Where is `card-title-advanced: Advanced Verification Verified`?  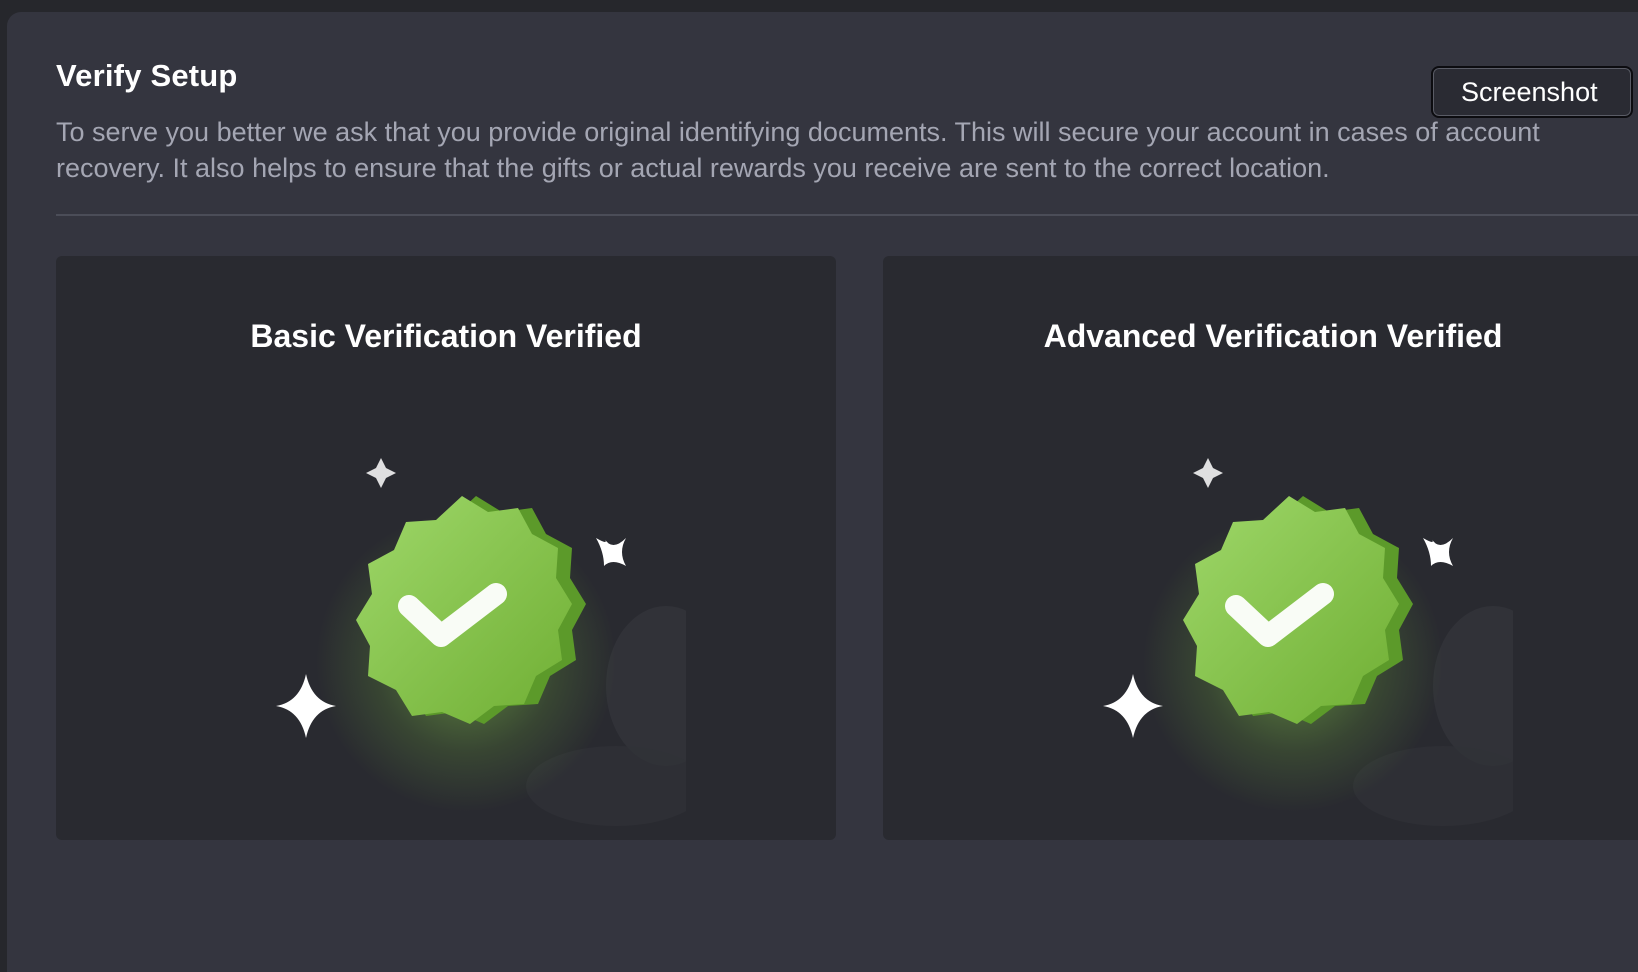
card-title-advanced: Advanced Verification Verified is located at coordinates (1273, 336).